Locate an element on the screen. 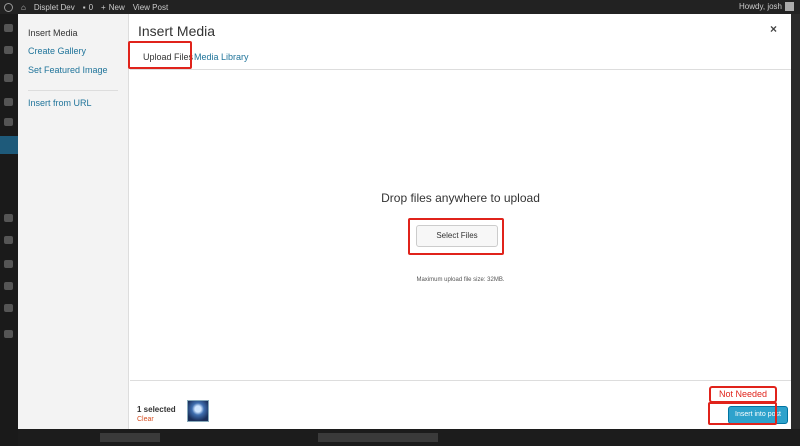  menu-item-create-gallery: Create Gallery is located at coordinates (57, 51).